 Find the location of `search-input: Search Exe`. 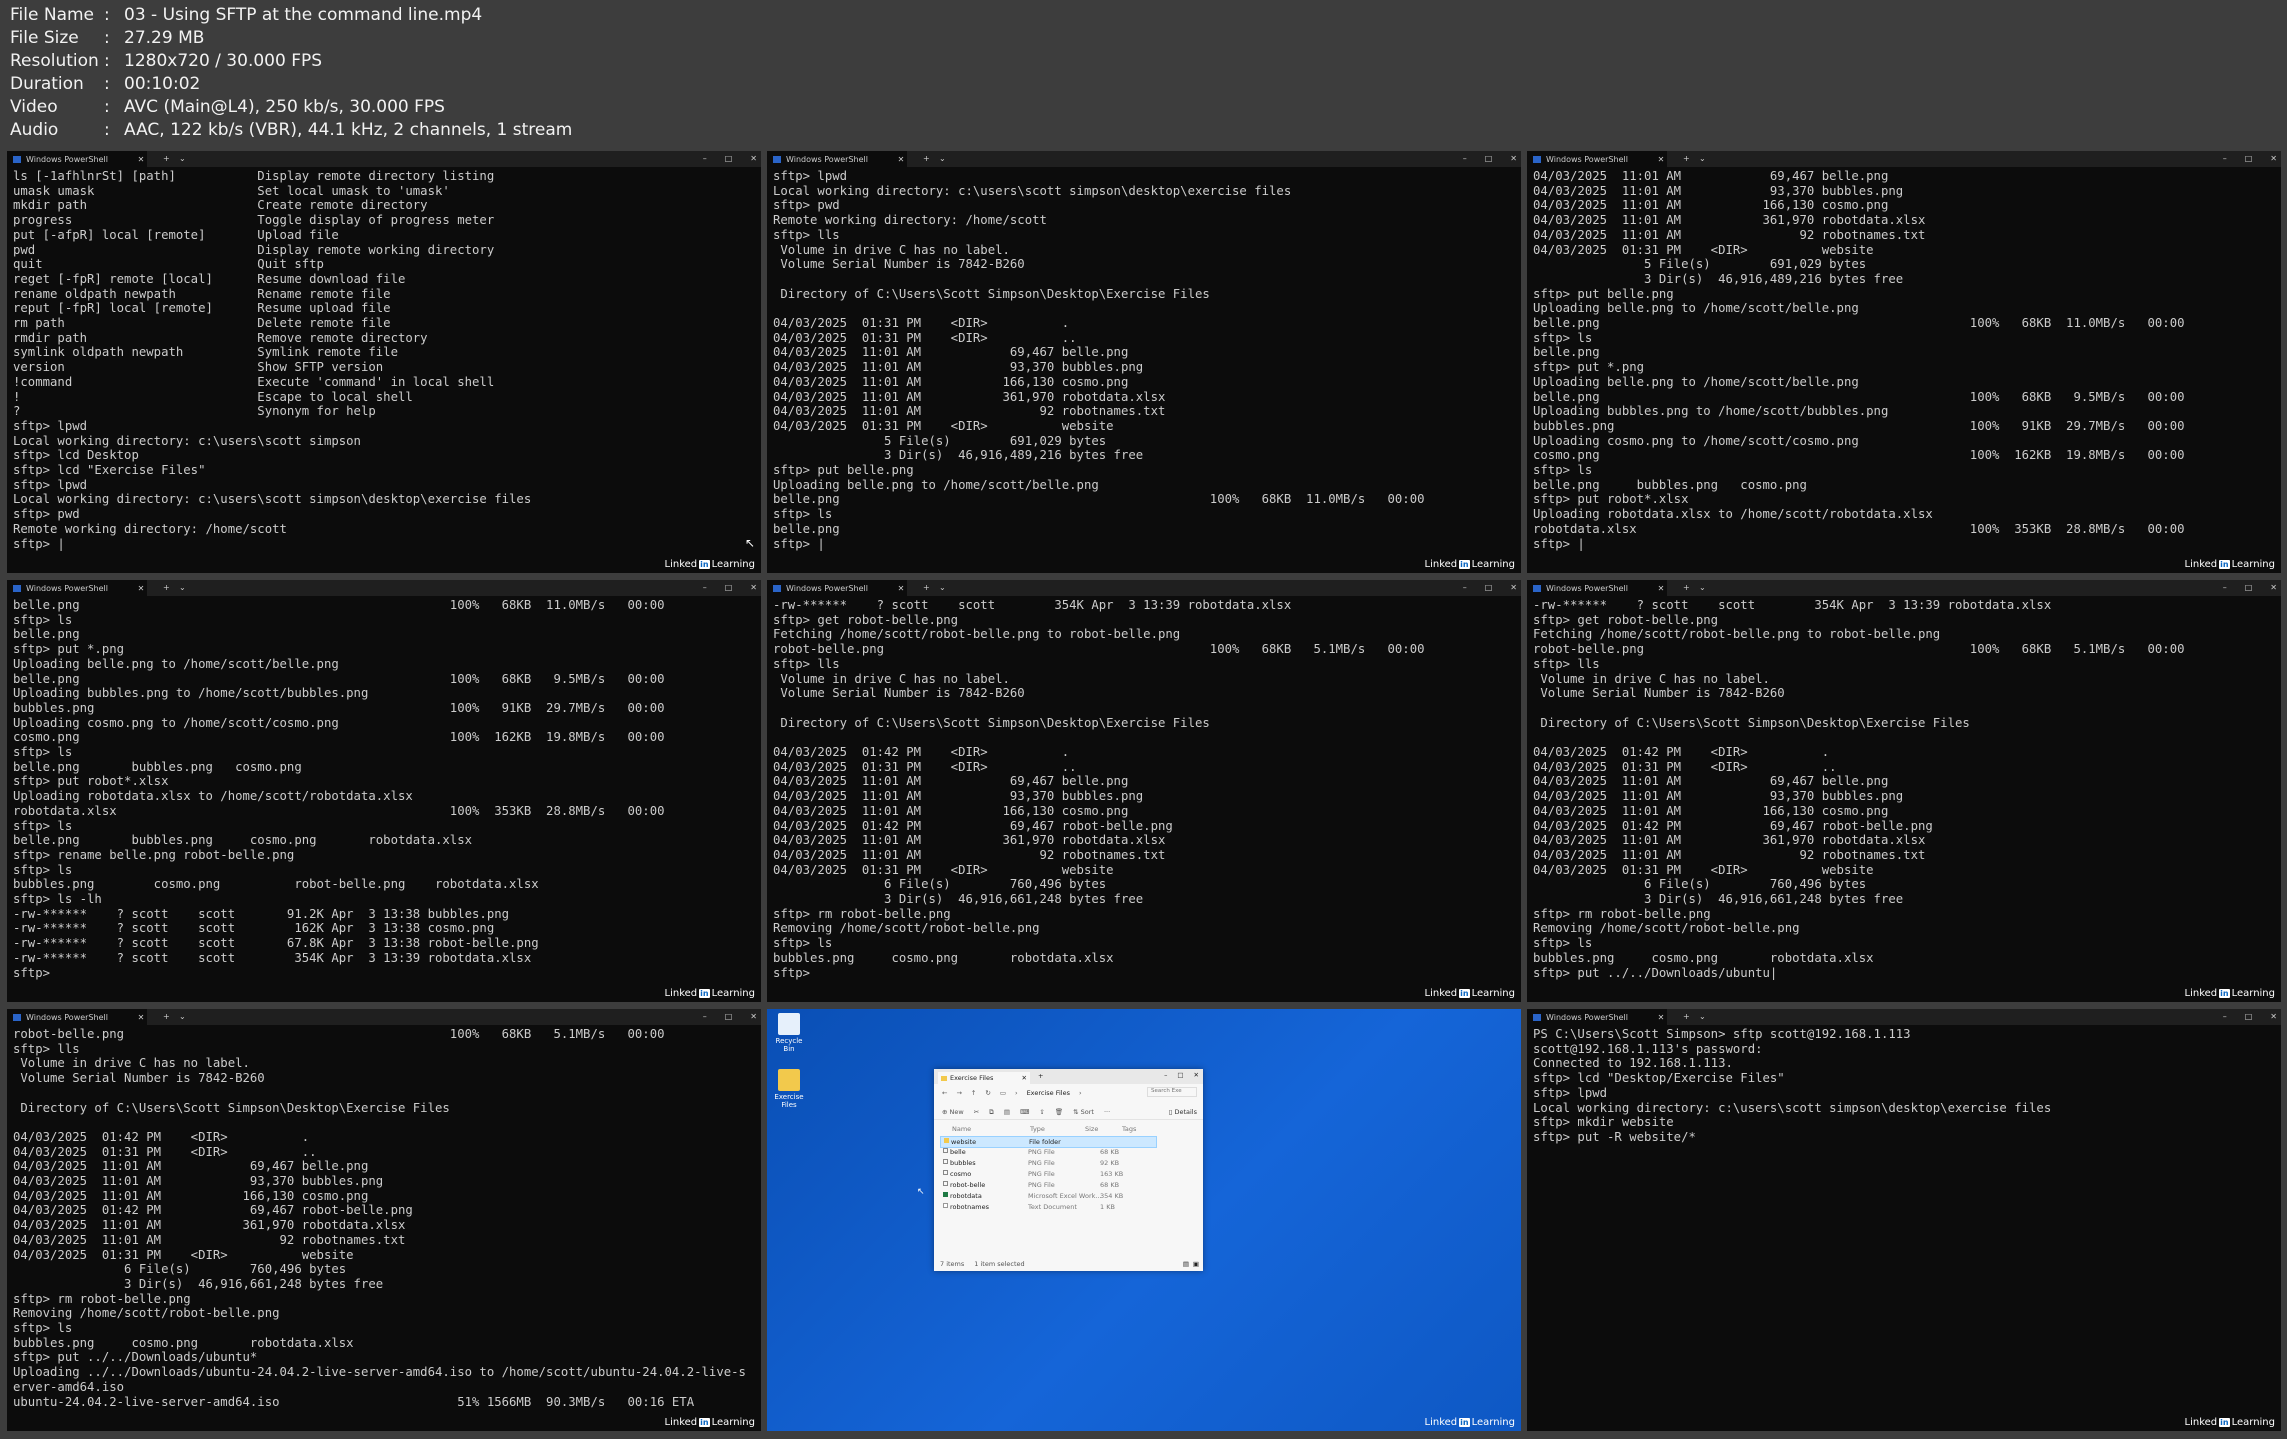

search-input: Search Exe is located at coordinates (1172, 1092).